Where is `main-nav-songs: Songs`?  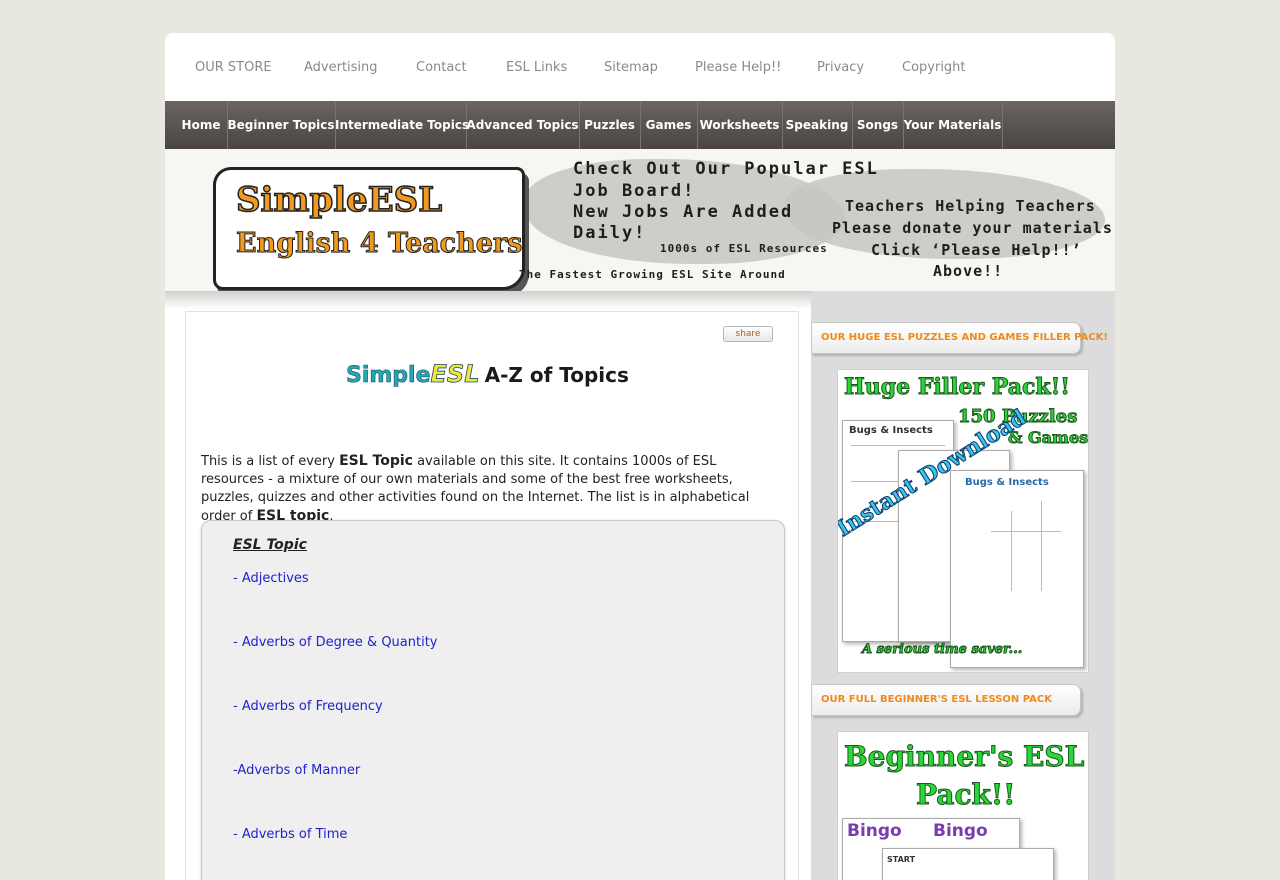 main-nav-songs: Songs is located at coordinates (878, 125).